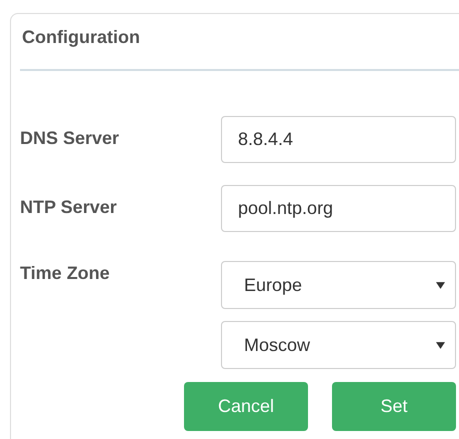 This screenshot has height=439, width=459. What do you see at coordinates (69, 207) in the screenshot?
I see `field-label: NTP Server` at bounding box center [69, 207].